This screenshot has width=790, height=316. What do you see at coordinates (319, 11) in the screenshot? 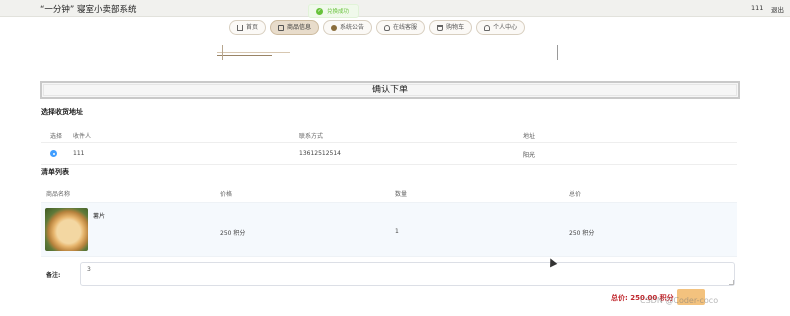
I see `check-circle-icon: ✓` at bounding box center [319, 11].